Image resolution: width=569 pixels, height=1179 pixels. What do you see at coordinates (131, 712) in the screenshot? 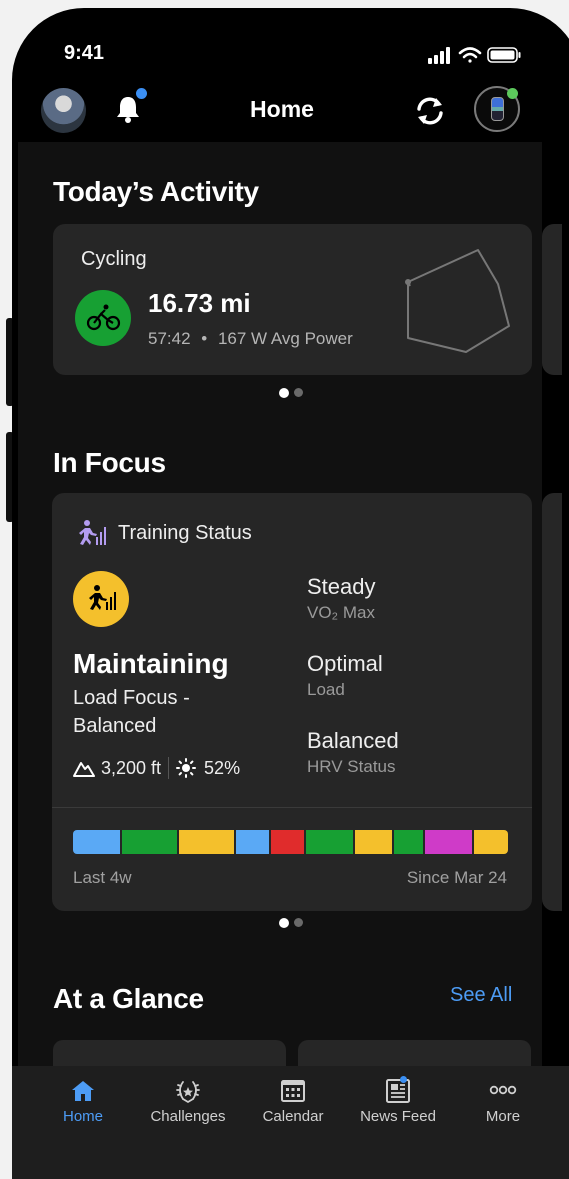
I see `load-focus: Load Focus - Balanced` at bounding box center [131, 712].